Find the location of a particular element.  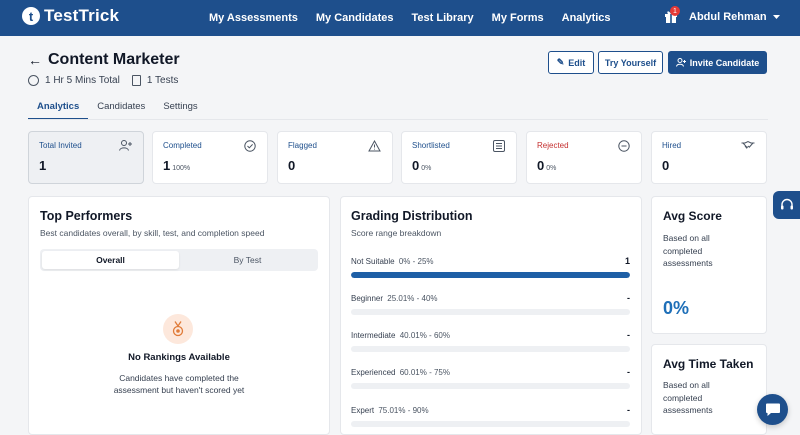

segment-overall: Overall is located at coordinates (110, 260).